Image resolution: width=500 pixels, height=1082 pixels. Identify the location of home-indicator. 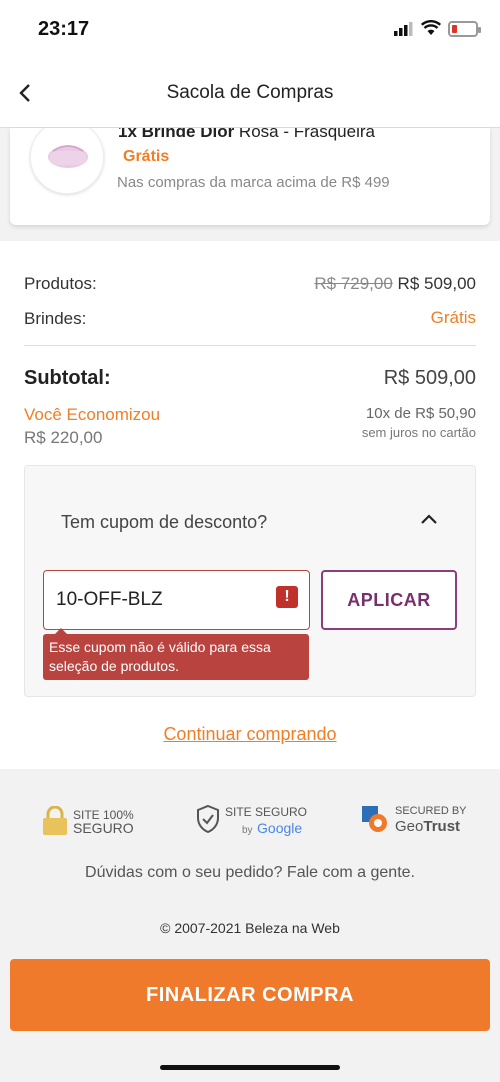
(250, 1067).